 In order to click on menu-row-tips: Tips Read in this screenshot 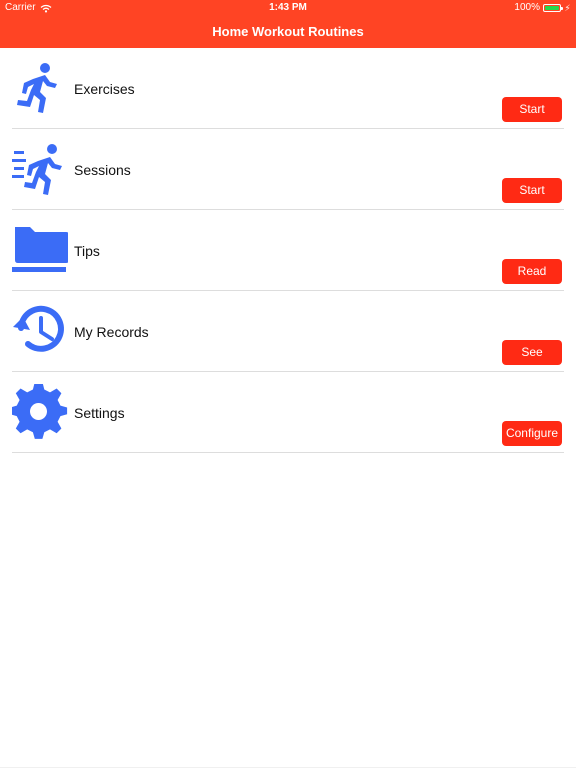, I will do `click(288, 250)`.